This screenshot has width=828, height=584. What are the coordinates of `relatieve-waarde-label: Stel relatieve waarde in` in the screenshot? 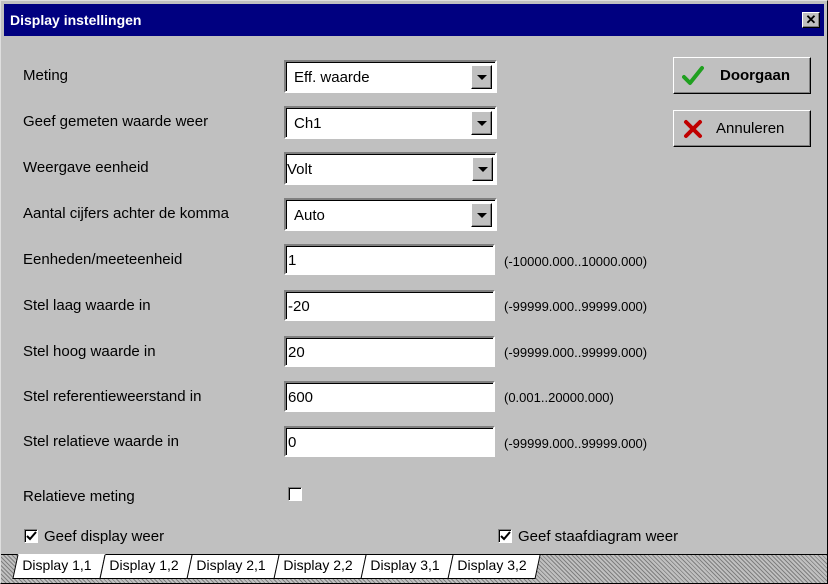 It's located at (101, 441).